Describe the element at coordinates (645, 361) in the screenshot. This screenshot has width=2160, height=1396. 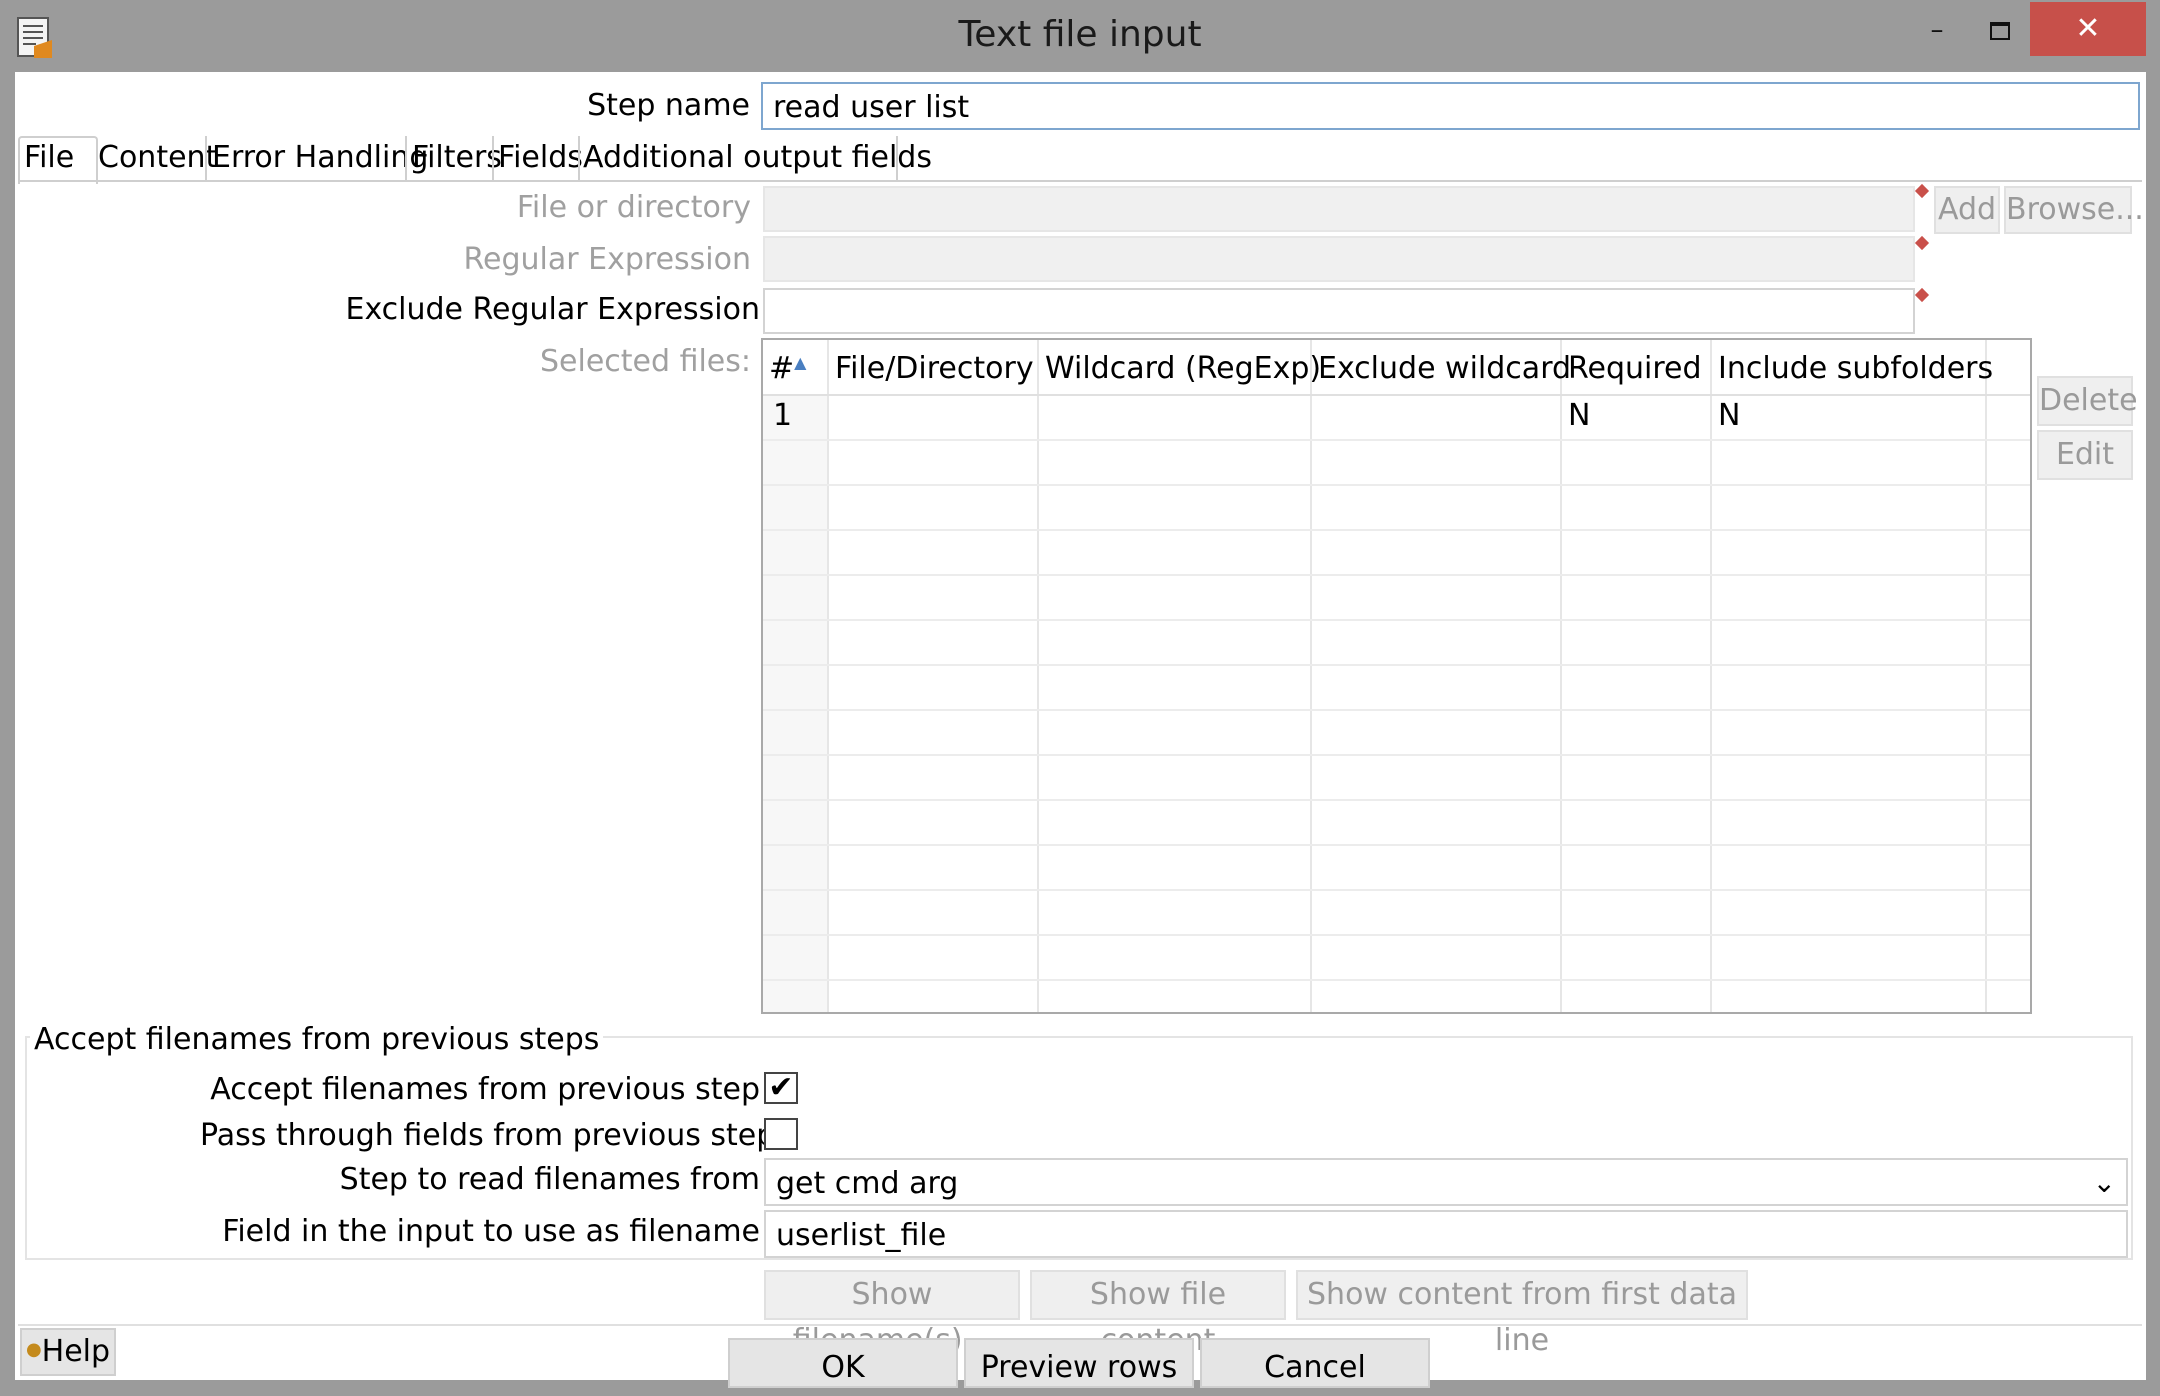
I see `selected-files-label: Selected files:` at that location.